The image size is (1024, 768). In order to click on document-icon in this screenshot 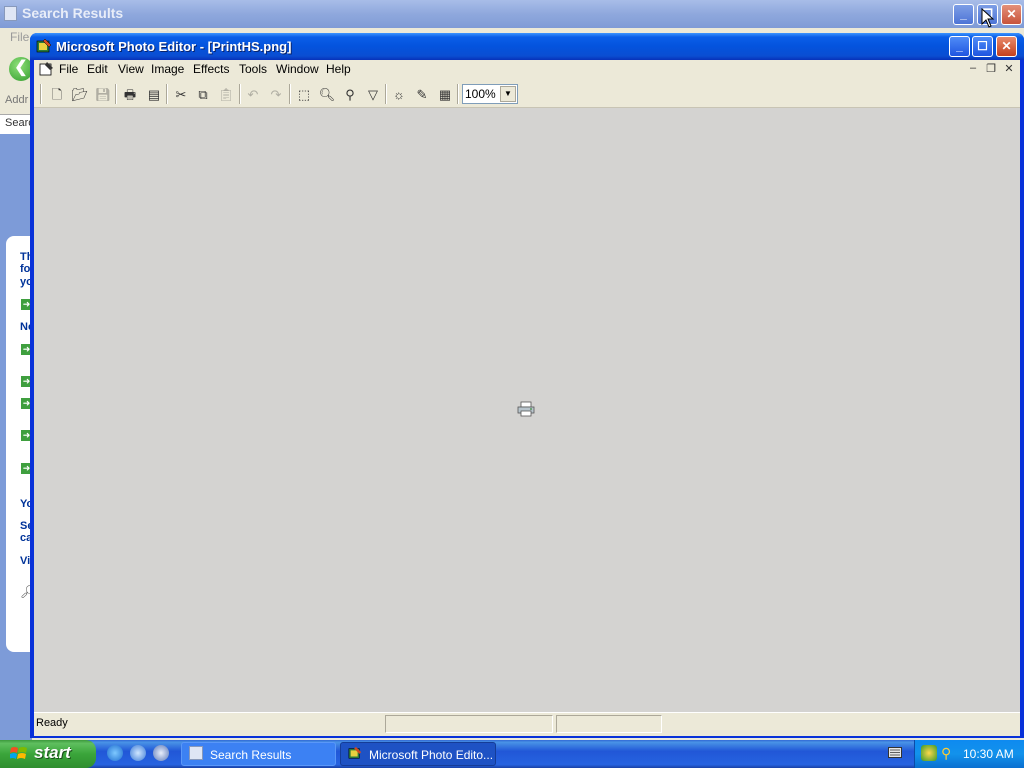, I will do `click(46, 69)`.